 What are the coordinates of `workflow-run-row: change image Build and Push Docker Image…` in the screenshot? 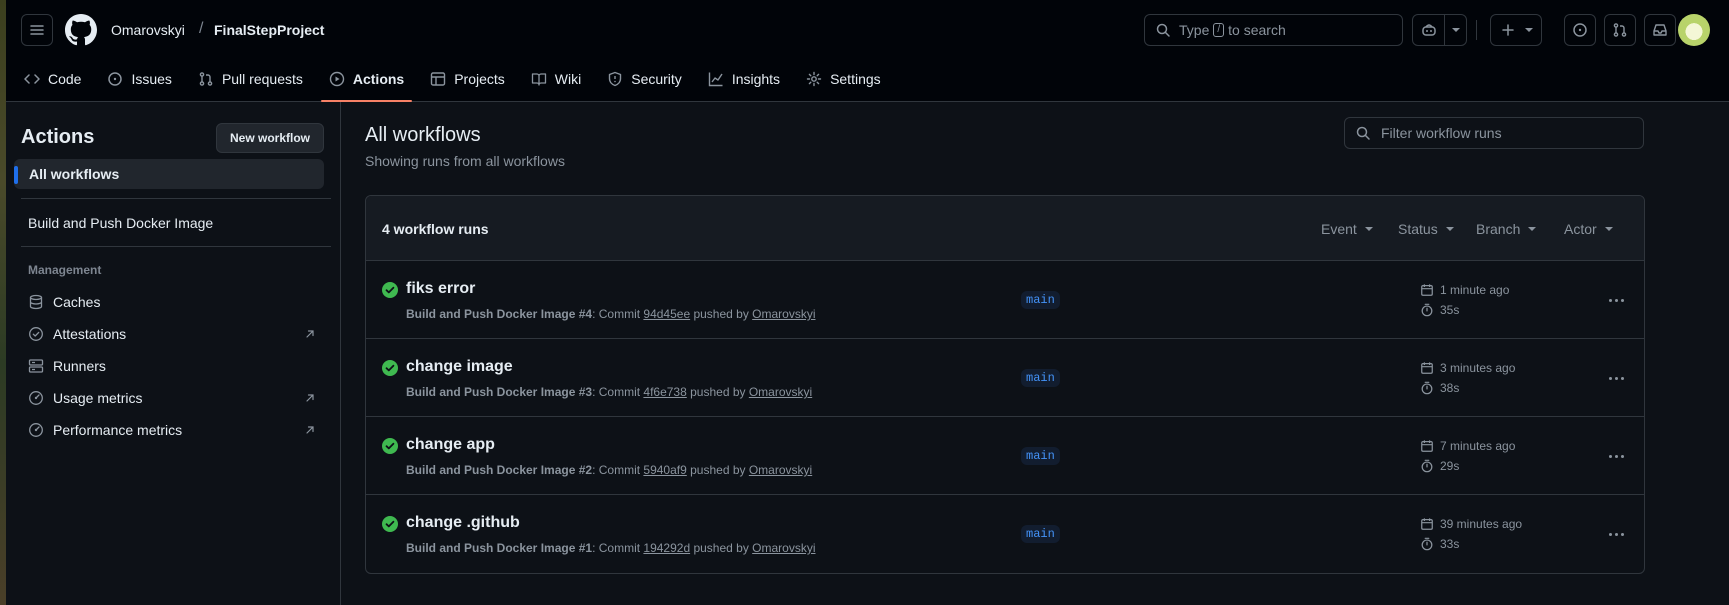 It's located at (1005, 378).